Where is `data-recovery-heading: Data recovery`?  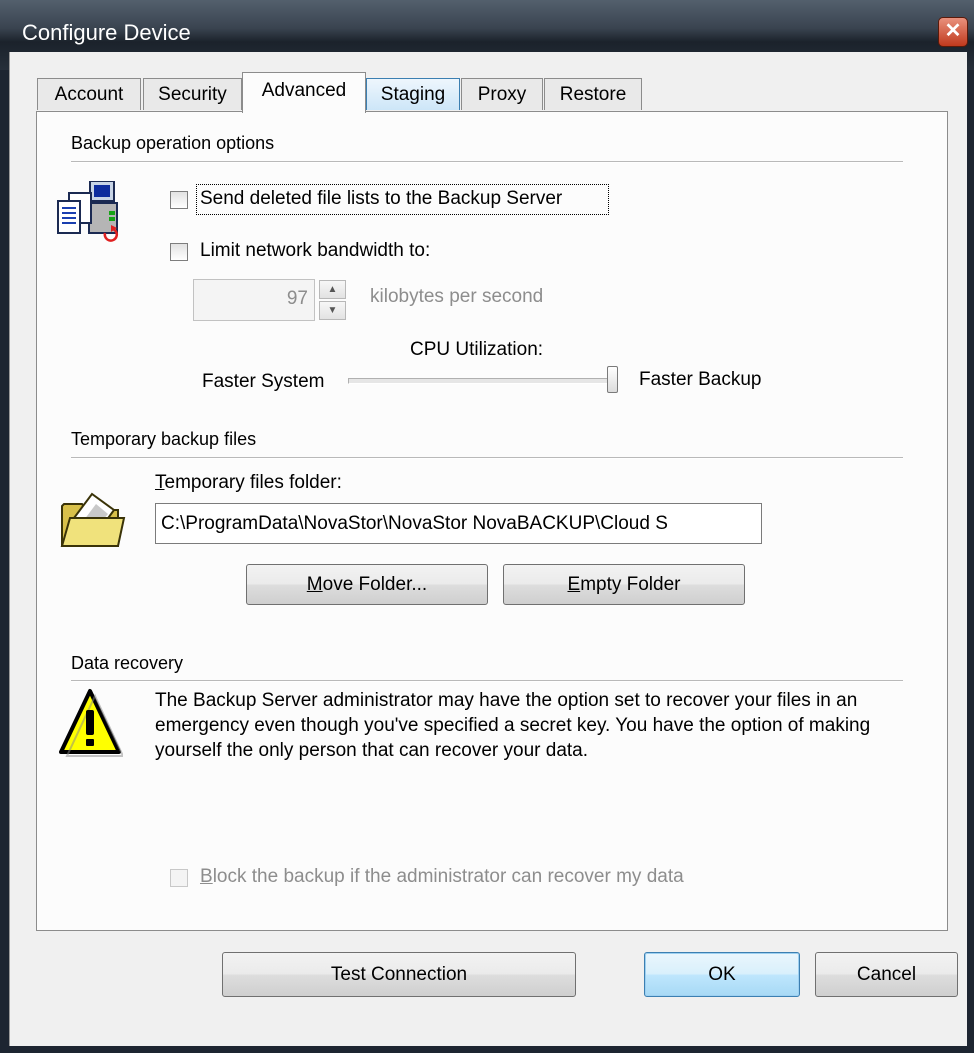
data-recovery-heading: Data recovery is located at coordinates (127, 663).